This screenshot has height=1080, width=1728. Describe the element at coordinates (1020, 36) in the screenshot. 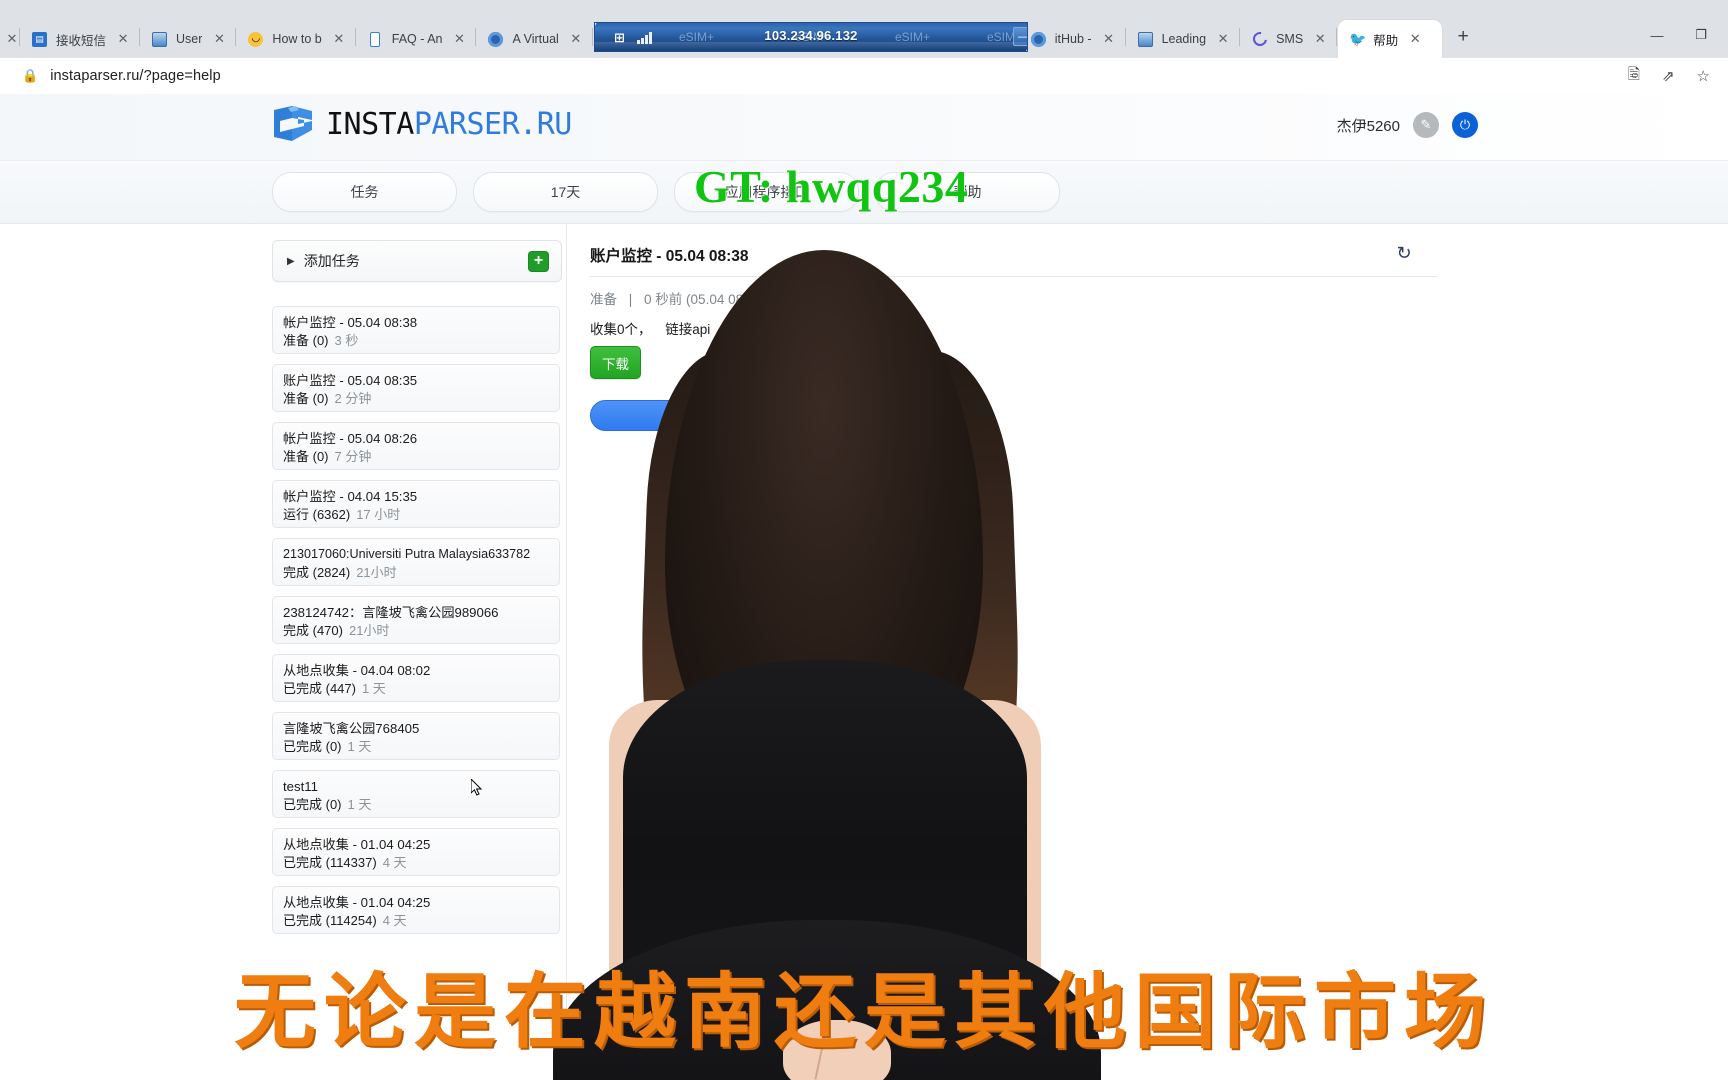

I see `rdp-minimize-button: —` at that location.